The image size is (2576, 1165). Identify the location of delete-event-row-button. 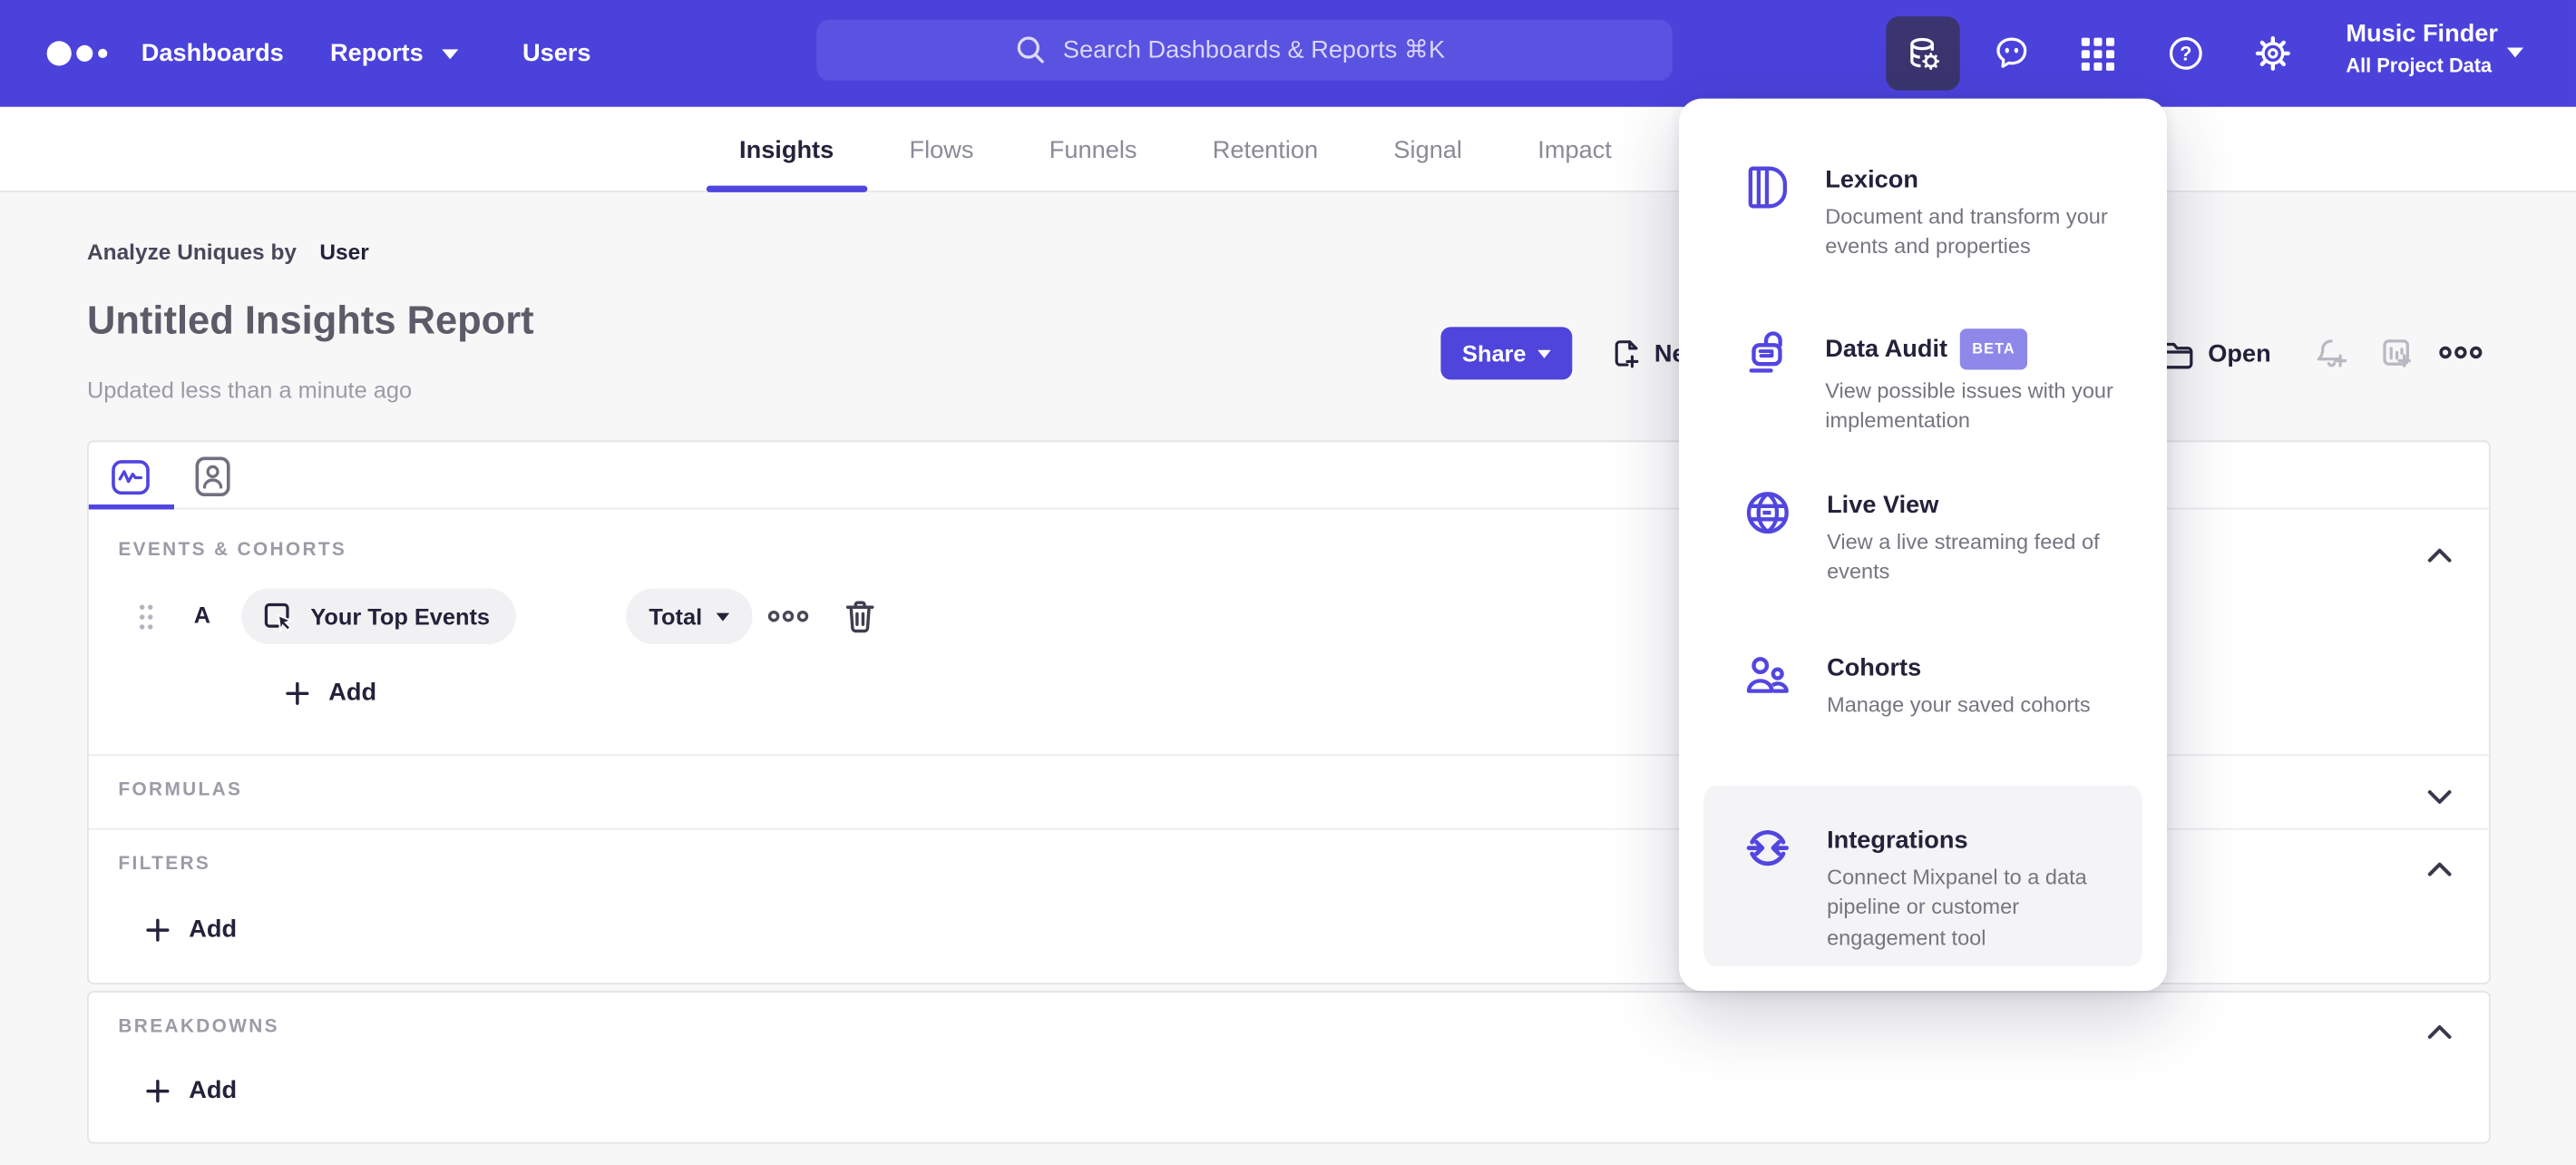
(860, 617).